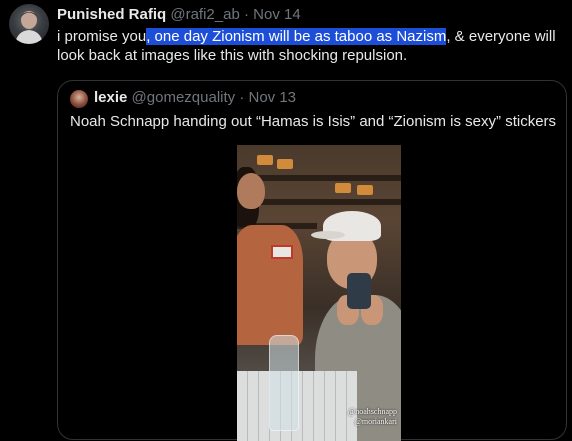 The height and width of the screenshot is (441, 572). Describe the element at coordinates (111, 14) in the screenshot. I see `display-name: Punished Rafiq` at that location.